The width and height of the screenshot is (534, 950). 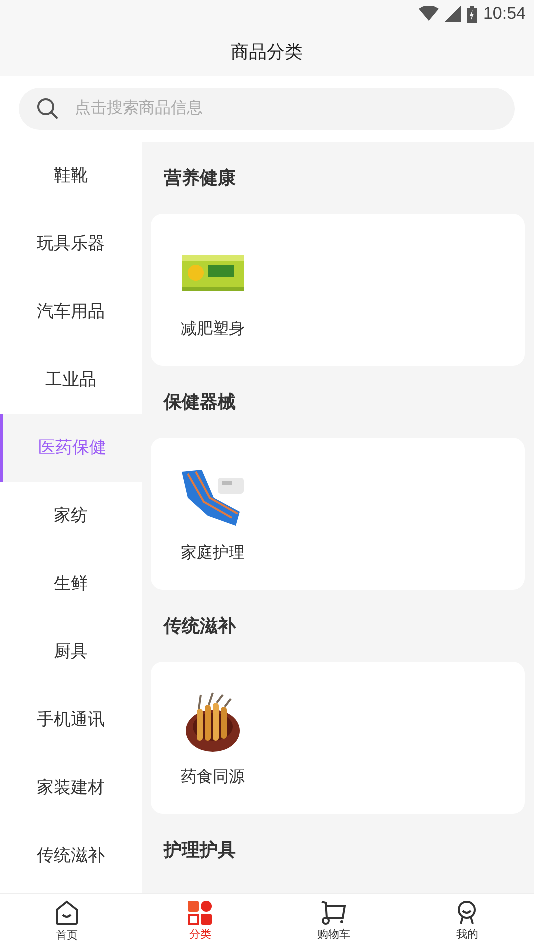 What do you see at coordinates (200, 912) in the screenshot?
I see `category-icon` at bounding box center [200, 912].